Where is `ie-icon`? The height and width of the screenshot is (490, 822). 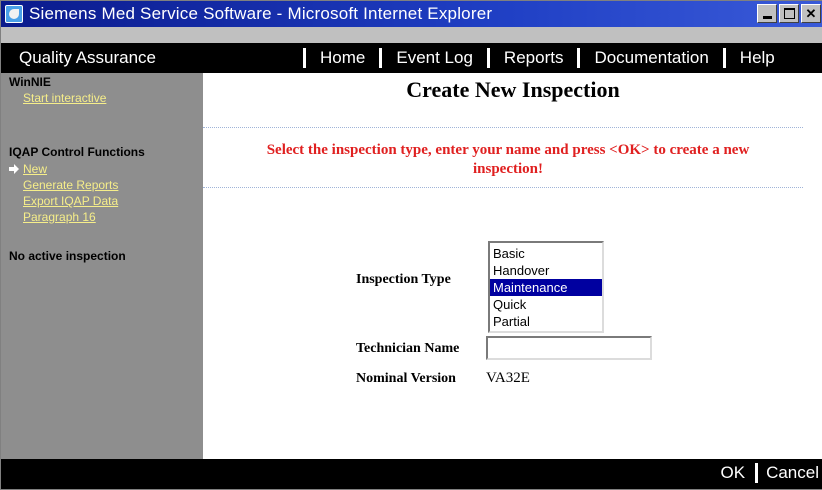
ie-icon is located at coordinates (14, 14).